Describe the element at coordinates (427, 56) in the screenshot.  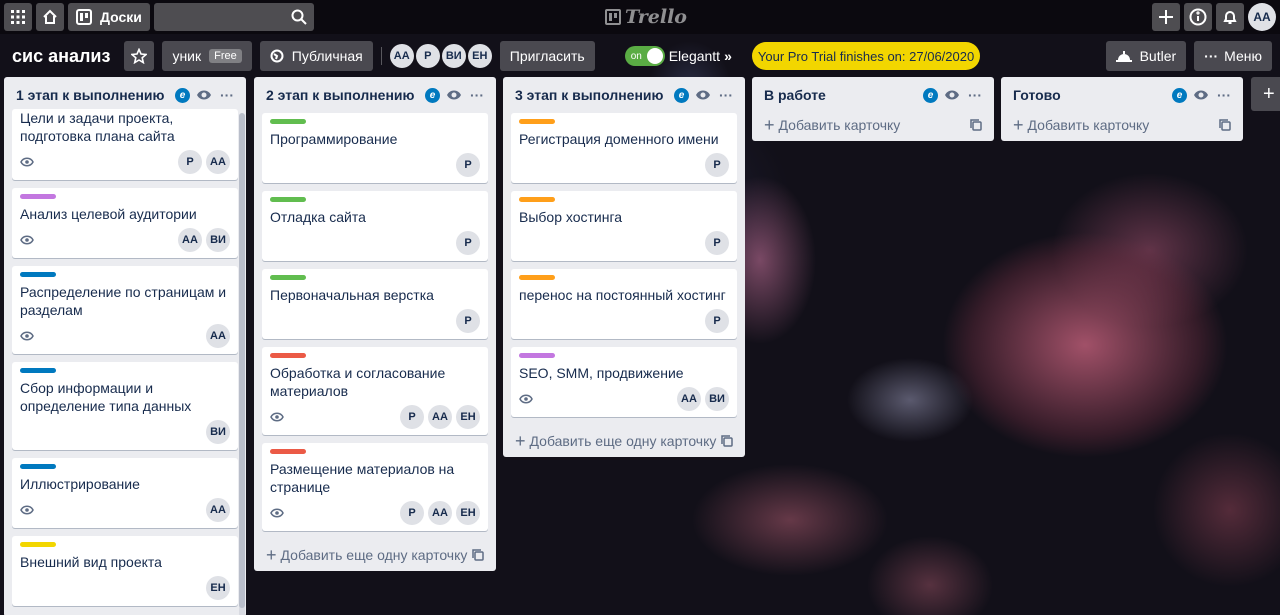
I see `member-avatar: P` at that location.